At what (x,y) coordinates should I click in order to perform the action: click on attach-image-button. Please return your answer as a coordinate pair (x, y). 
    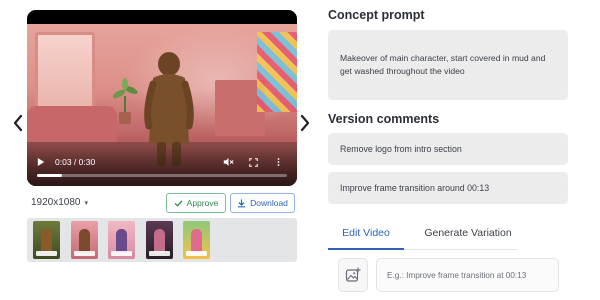
    Looking at the image, I should click on (353, 275).